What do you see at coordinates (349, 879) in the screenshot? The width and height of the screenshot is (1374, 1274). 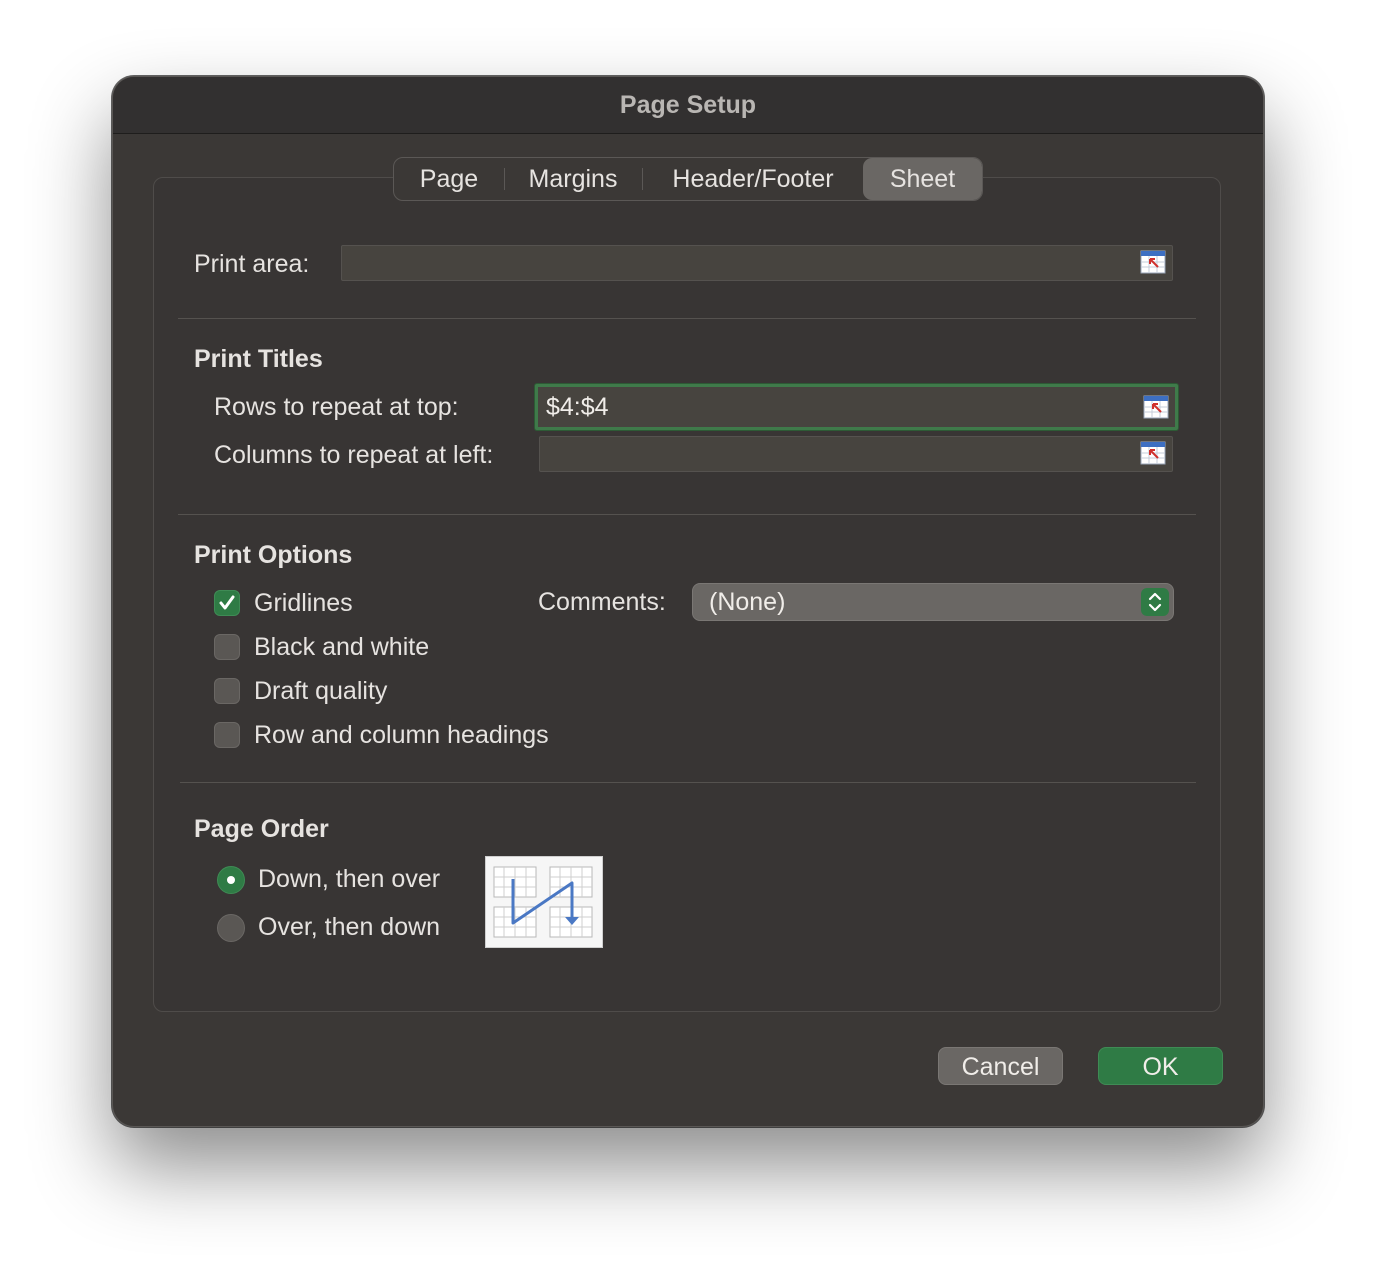 I see `down-then-over-label: Down, then over` at bounding box center [349, 879].